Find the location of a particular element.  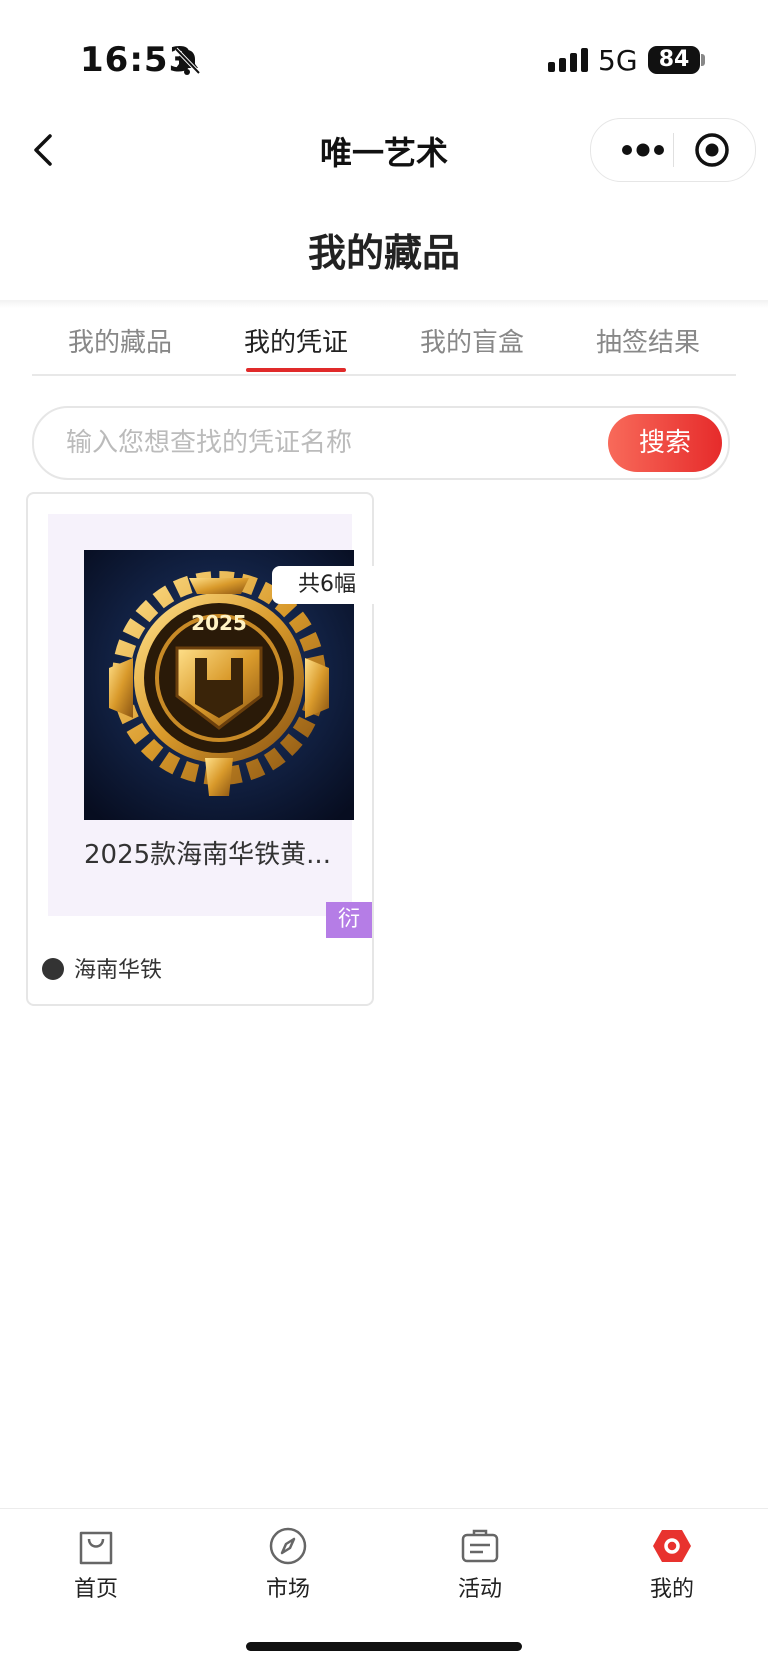

bell-muted-icon is located at coordinates (187, 61).